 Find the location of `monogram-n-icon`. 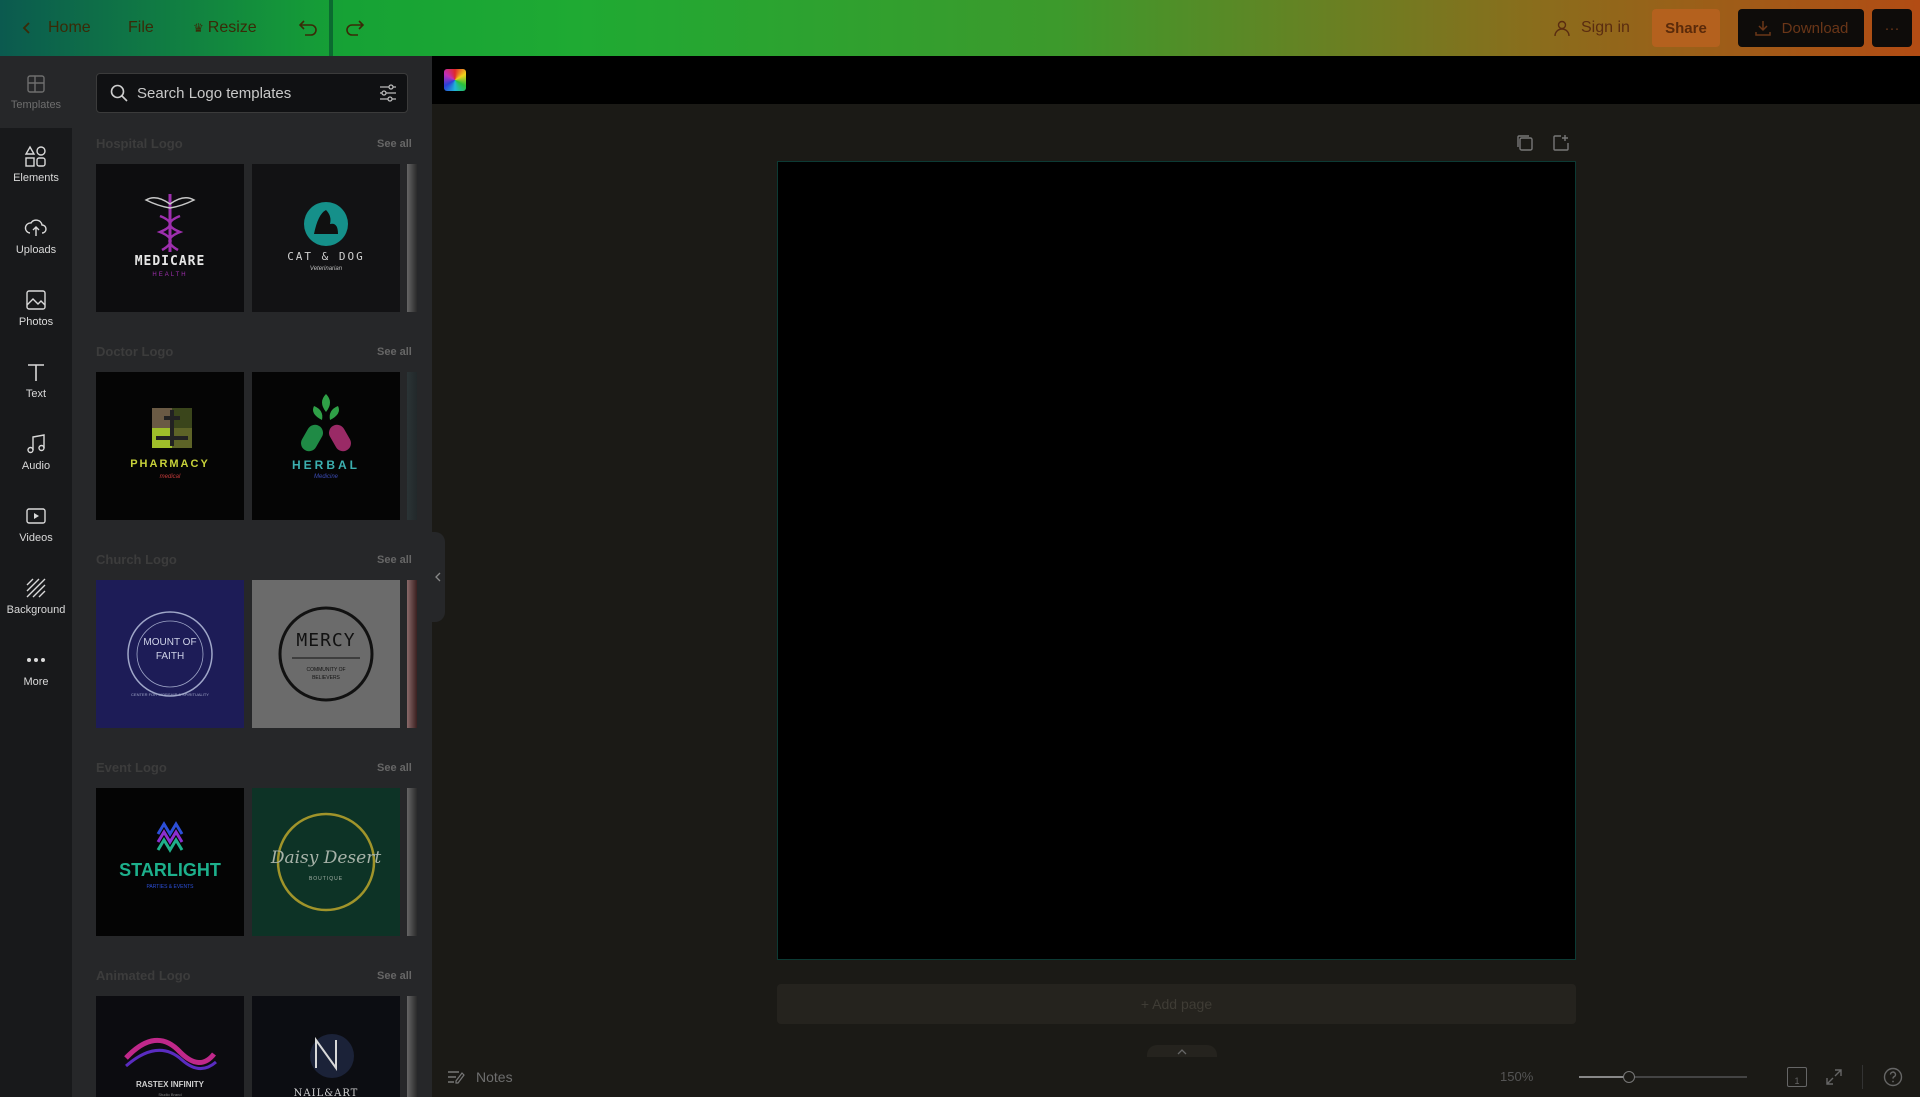

monogram-n-icon is located at coordinates (332, 1056).